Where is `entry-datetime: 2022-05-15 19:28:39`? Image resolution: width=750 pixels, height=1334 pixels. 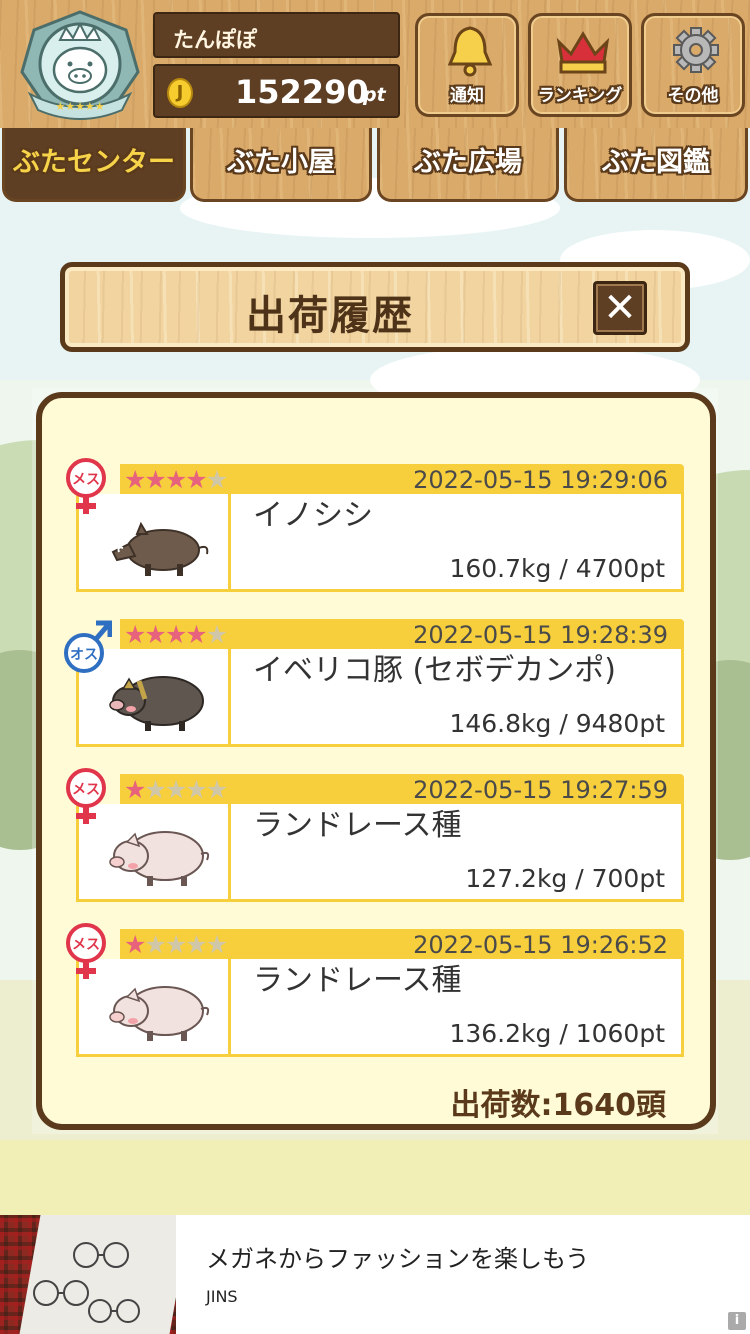
entry-datetime: 2022-05-15 19:28:39 is located at coordinates (540, 635).